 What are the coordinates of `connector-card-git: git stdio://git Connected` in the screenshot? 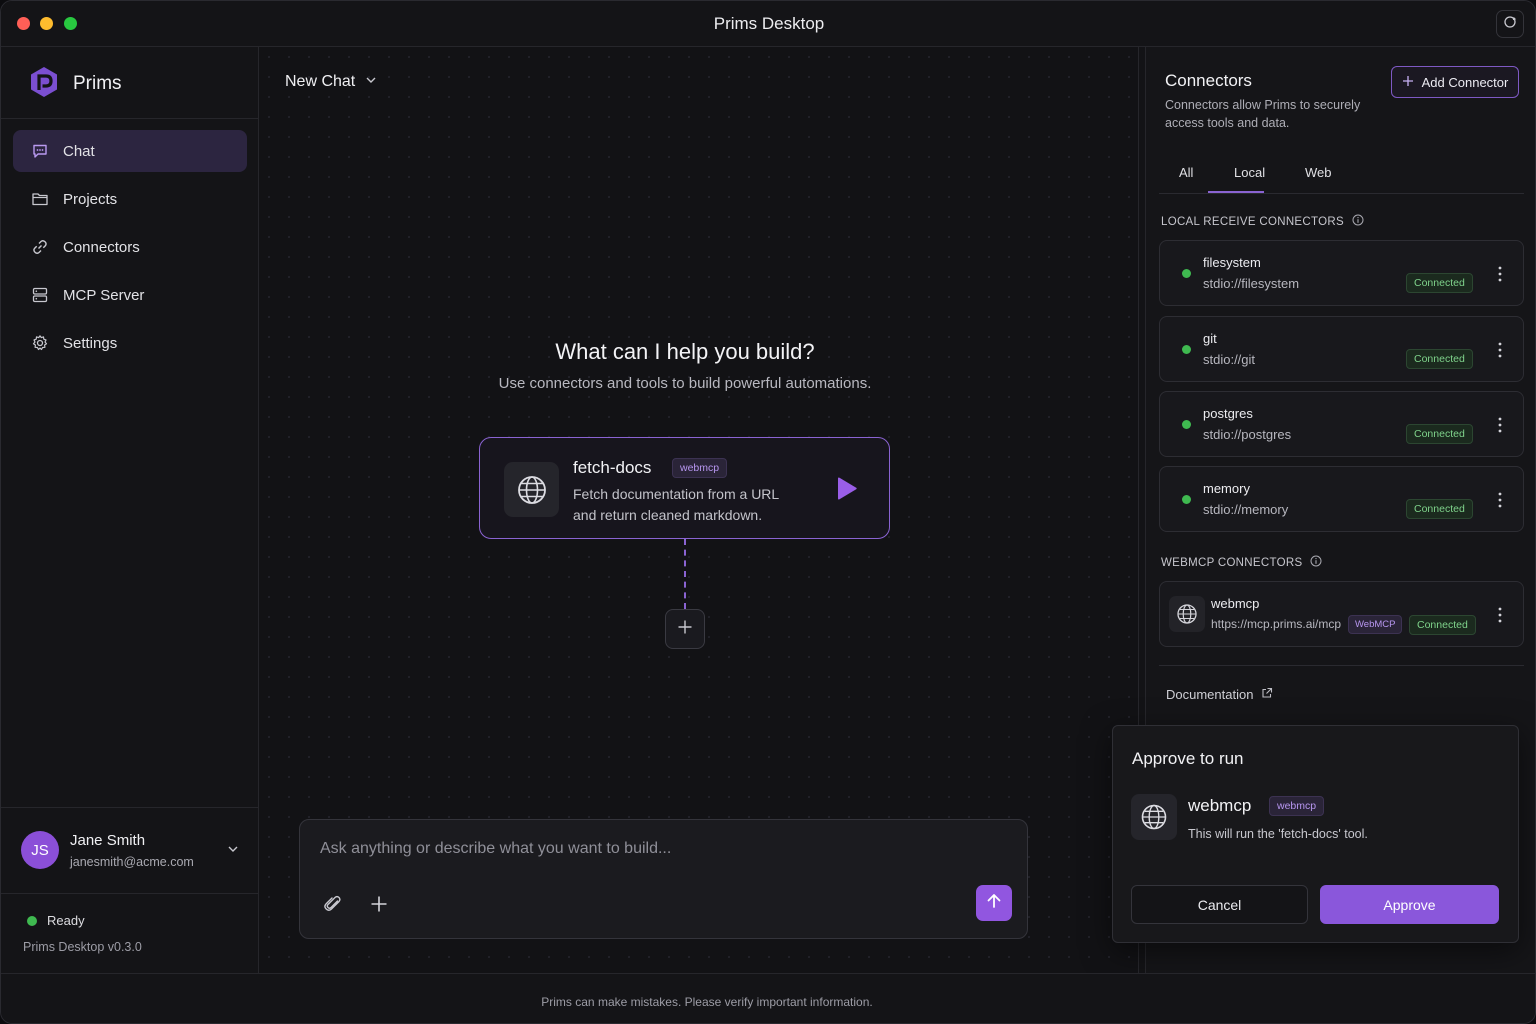 It's located at (1341, 349).